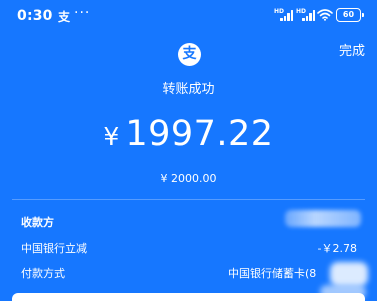  What do you see at coordinates (337, 248) in the screenshot?
I see `discount-value: -￥2.78` at bounding box center [337, 248].